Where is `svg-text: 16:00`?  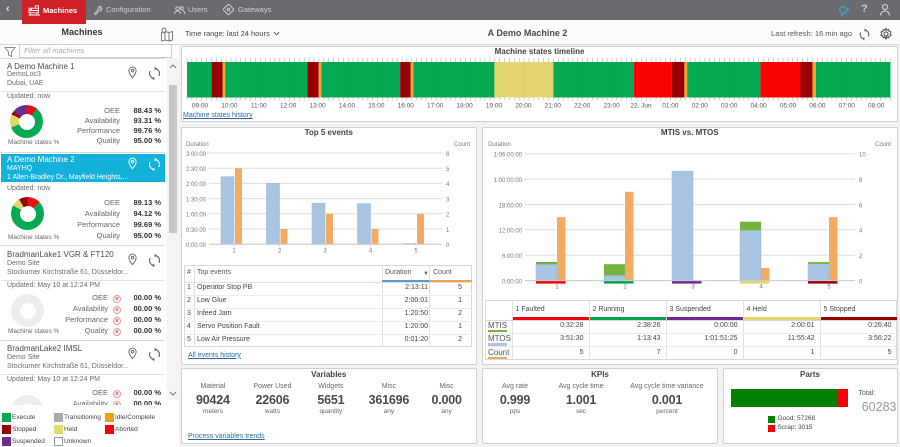 svg-text: 16:00 is located at coordinates (406, 106).